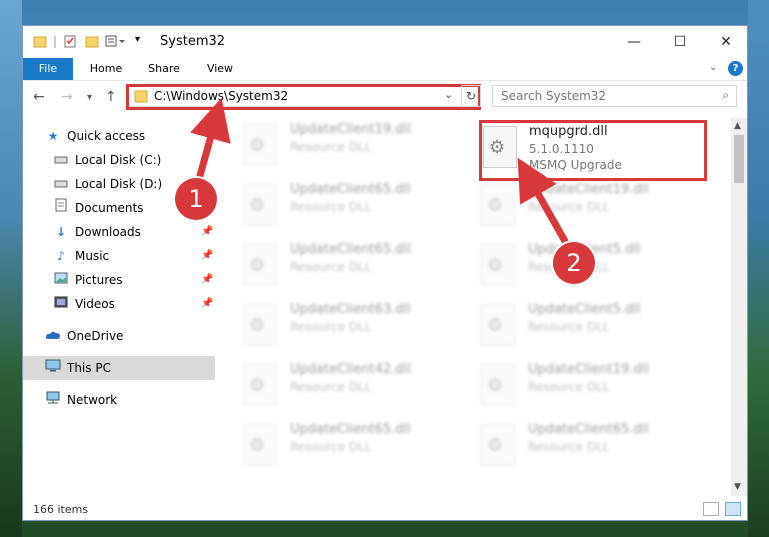 The image size is (769, 537). What do you see at coordinates (119, 304) in the screenshot?
I see `sidebar-item-videos: Videos 📌` at bounding box center [119, 304].